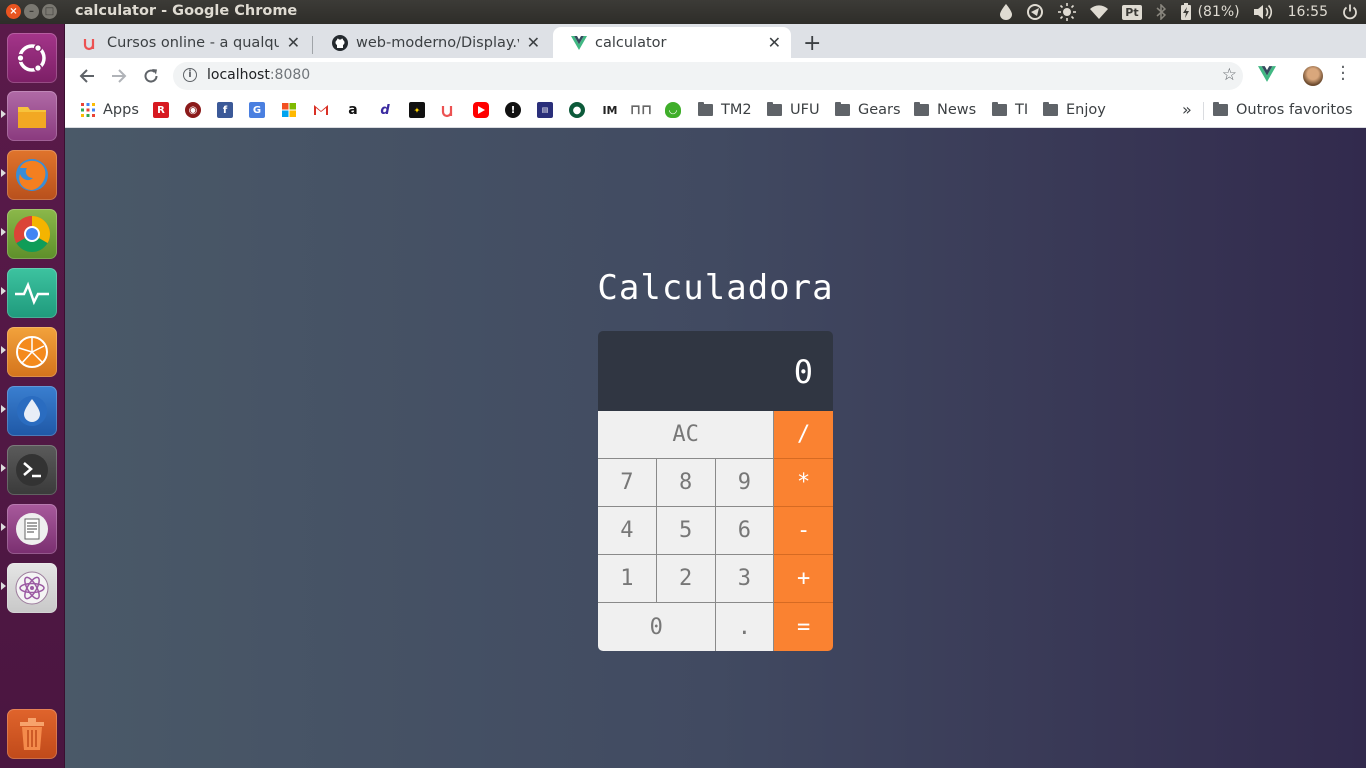 The image size is (1366, 768). What do you see at coordinates (803, 627) in the screenshot?
I see `equals-button: =` at bounding box center [803, 627].